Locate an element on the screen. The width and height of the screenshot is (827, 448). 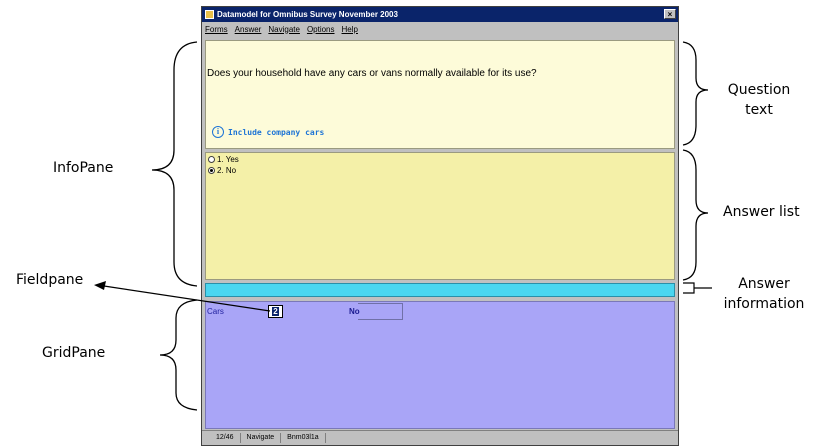
gridpane-label: GridPane is located at coordinates (74, 353).